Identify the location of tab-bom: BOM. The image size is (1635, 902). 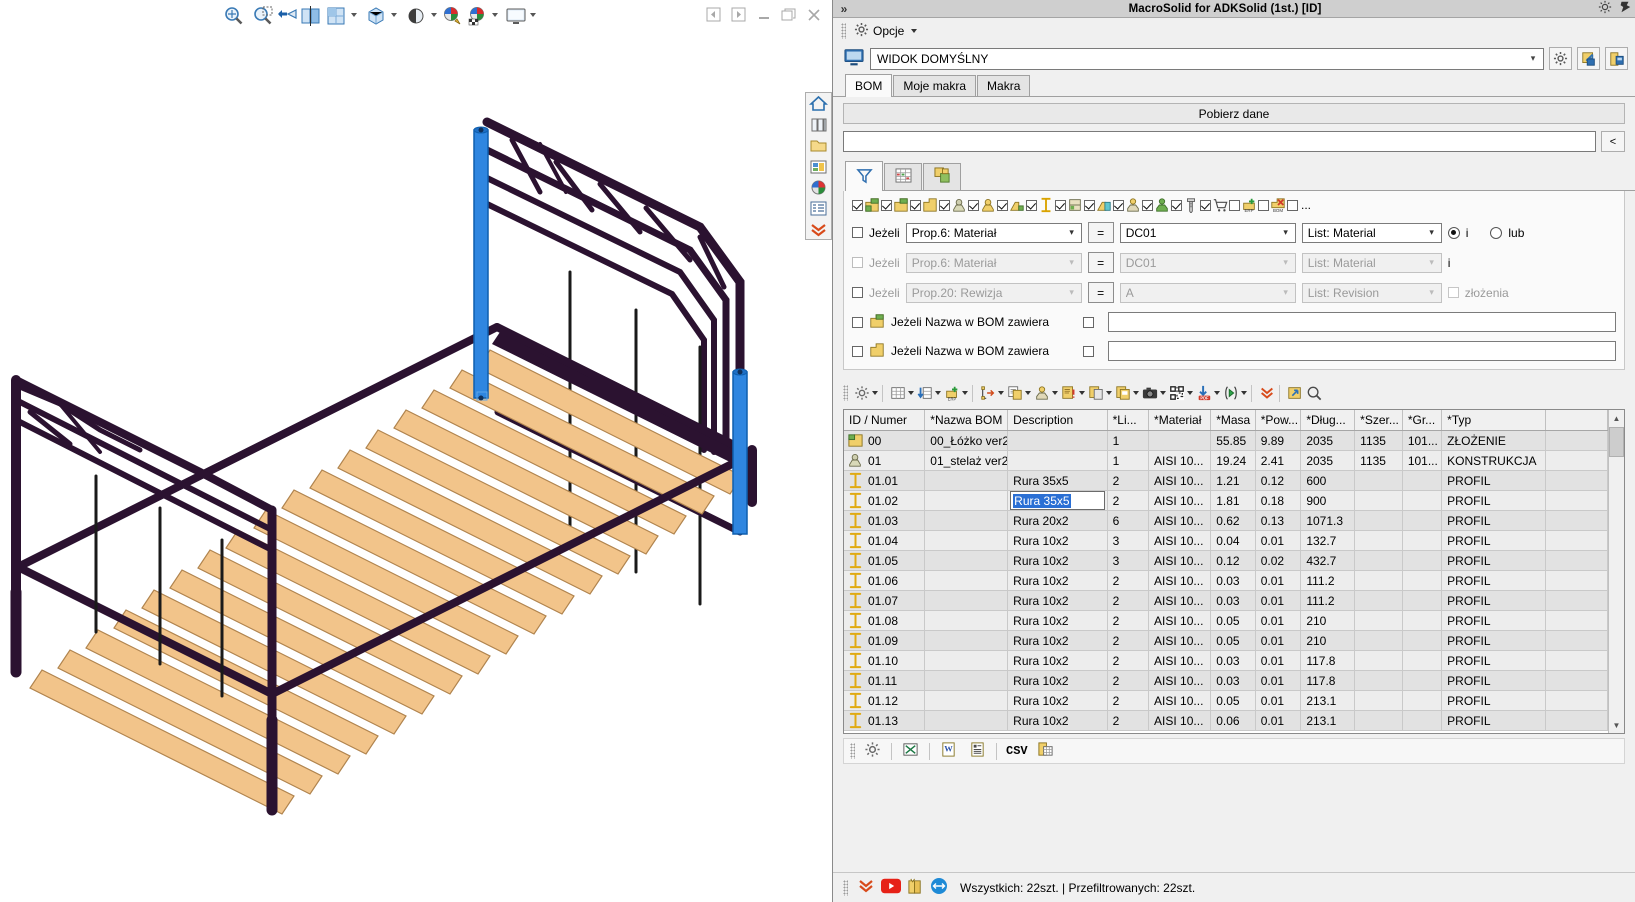
(869, 85).